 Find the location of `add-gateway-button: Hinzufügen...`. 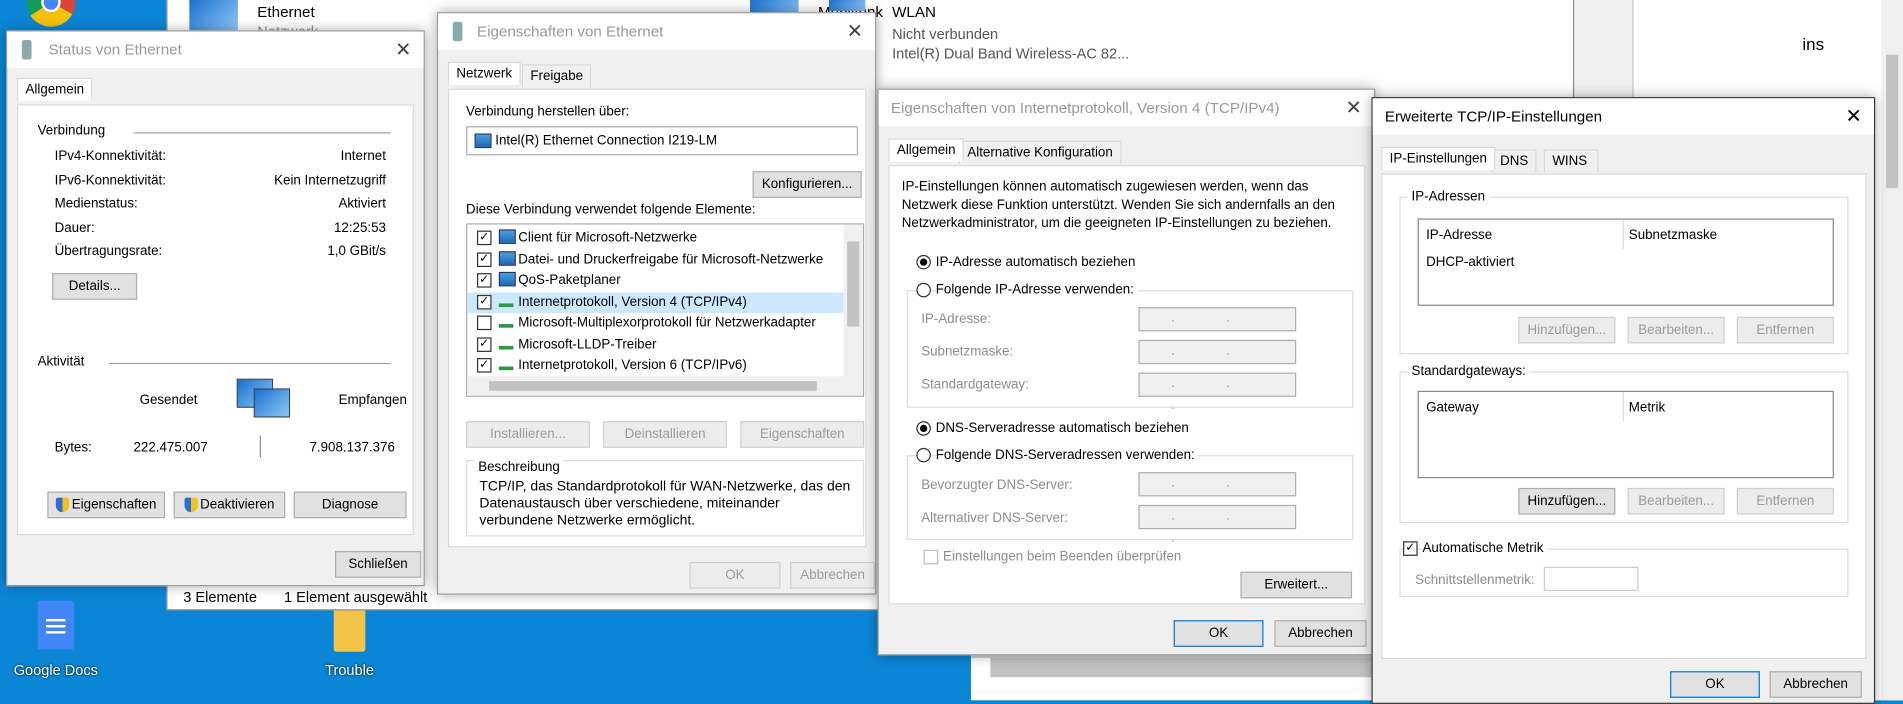

add-gateway-button: Hinzufügen... is located at coordinates (1567, 501).